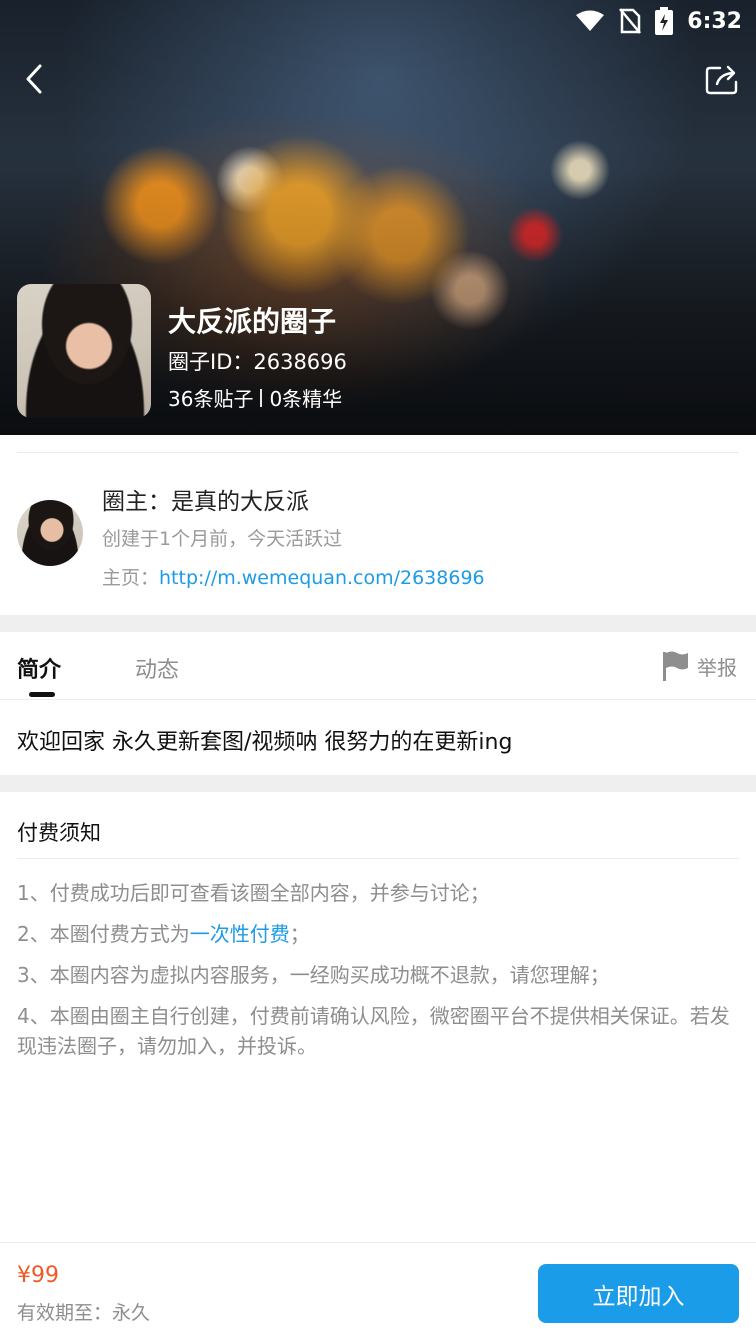  Describe the element at coordinates (103, 934) in the screenshot. I see `notice-item-2-prefix: 2、本圈付费方式为` at that location.